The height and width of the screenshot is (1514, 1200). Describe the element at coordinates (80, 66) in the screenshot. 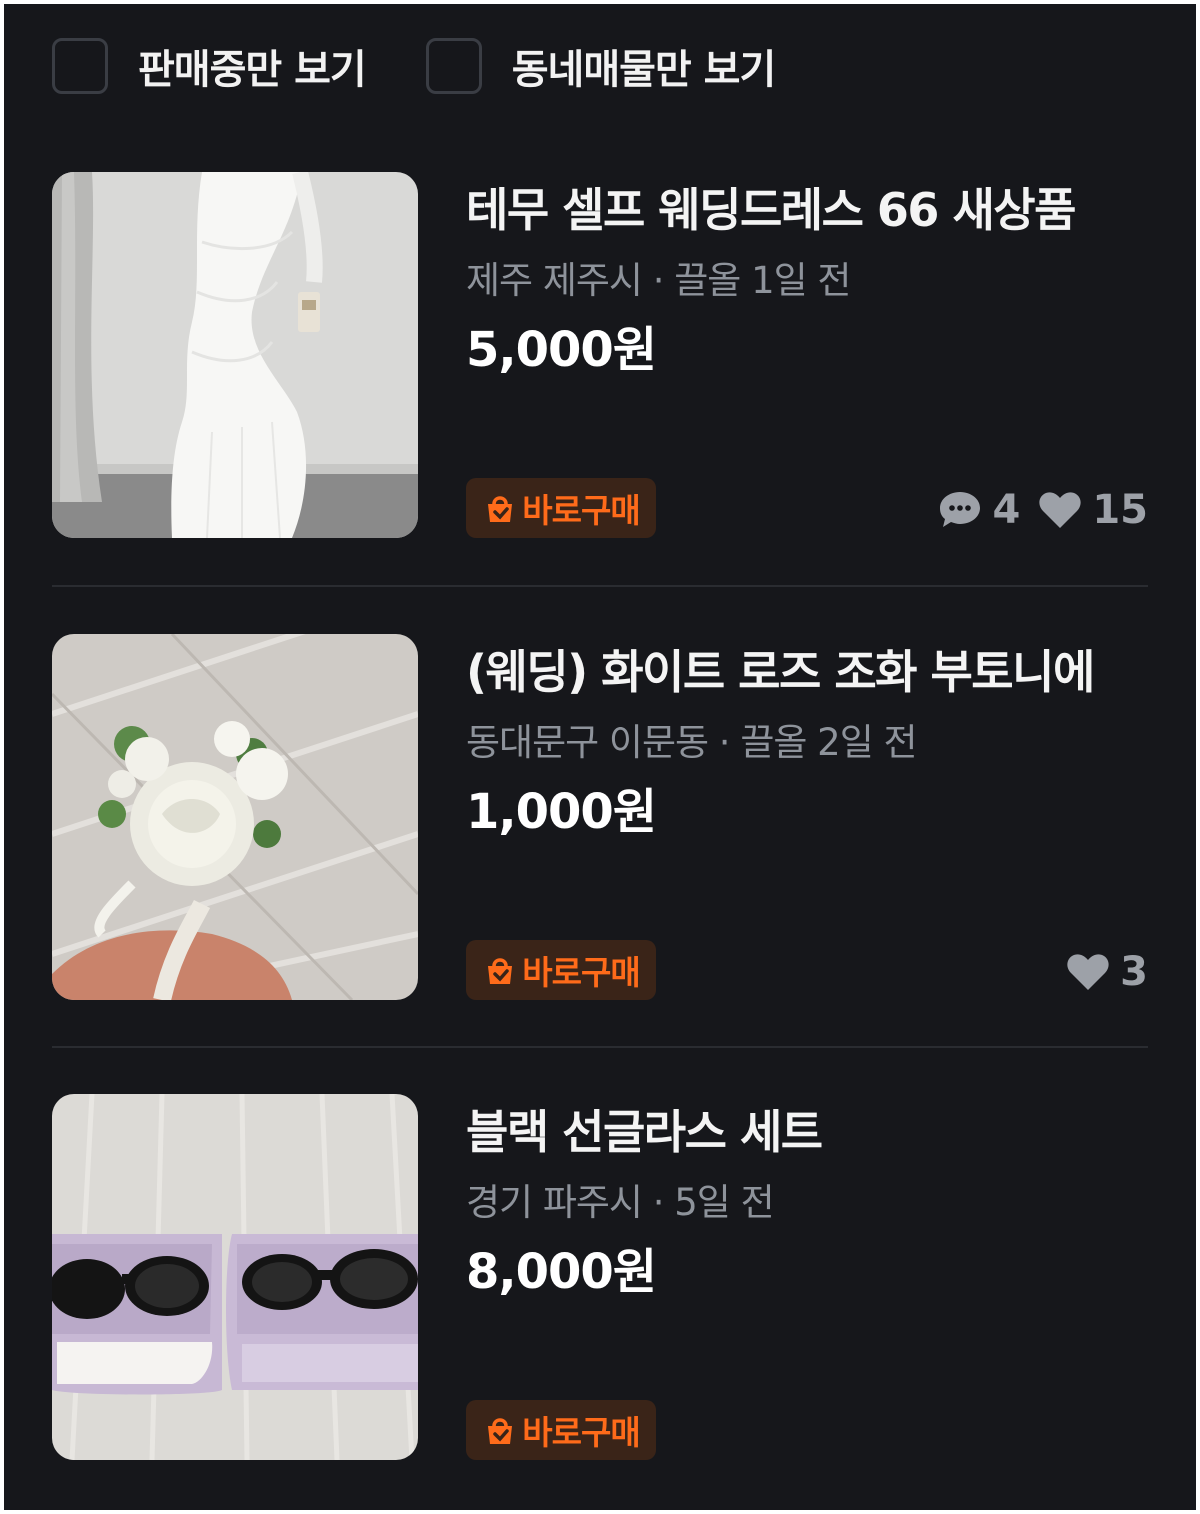

I see `on-sale-checkbox` at that location.